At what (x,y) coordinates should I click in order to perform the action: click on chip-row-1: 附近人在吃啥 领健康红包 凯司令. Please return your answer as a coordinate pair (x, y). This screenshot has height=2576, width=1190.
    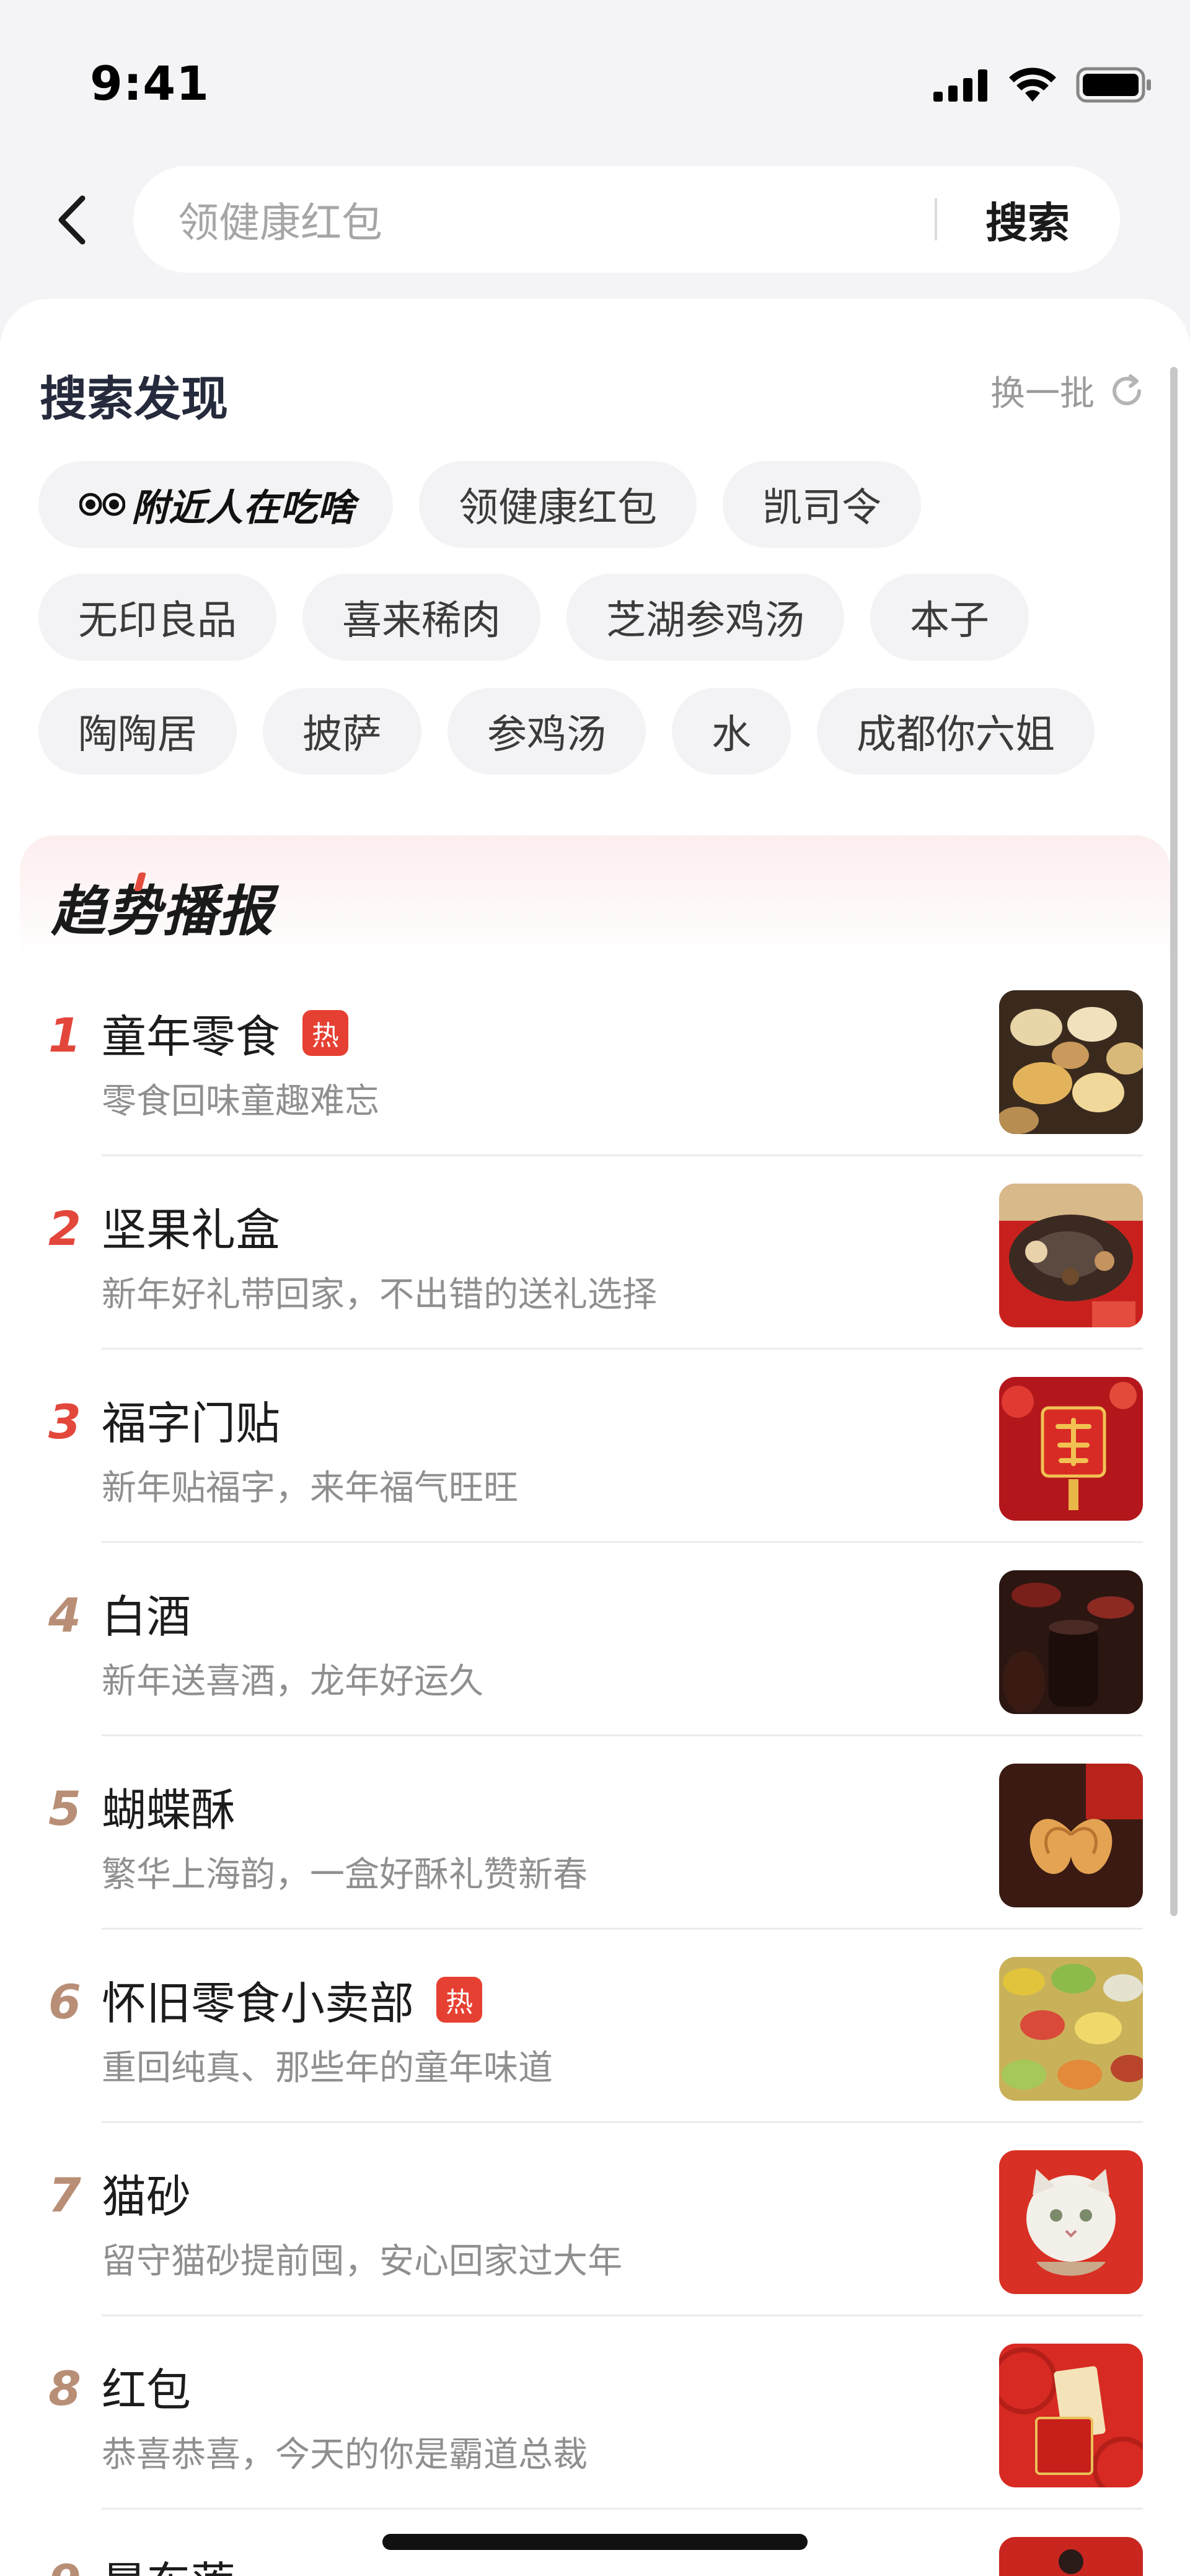
    Looking at the image, I should click on (479, 504).